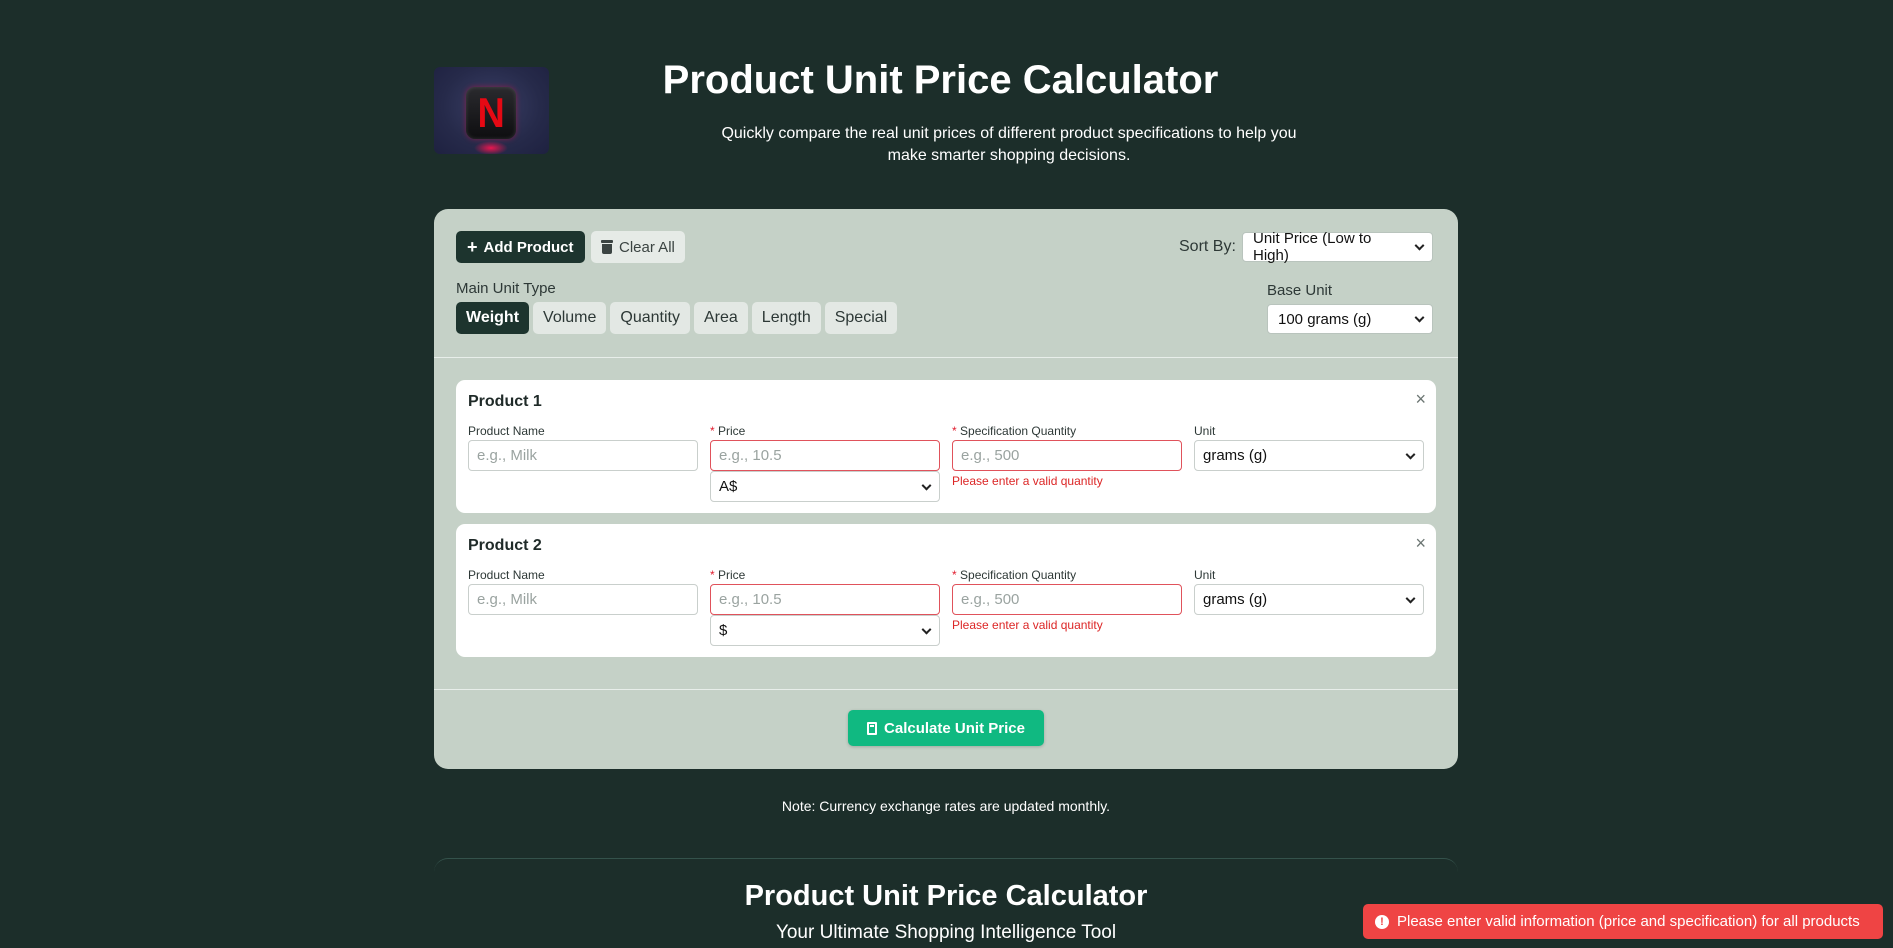 Image resolution: width=1893 pixels, height=948 pixels. I want to click on tab-area: Area, so click(721, 318).